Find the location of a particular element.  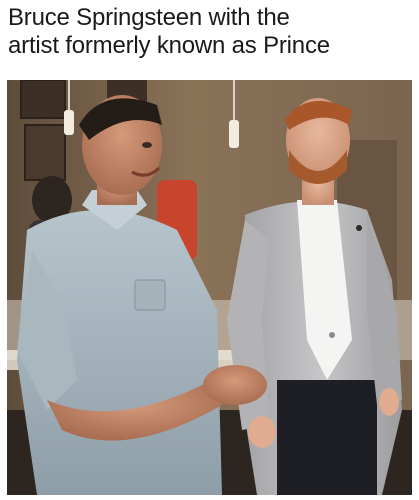

caption-line-1: Bruce Springsteen with the is located at coordinates (149, 17).